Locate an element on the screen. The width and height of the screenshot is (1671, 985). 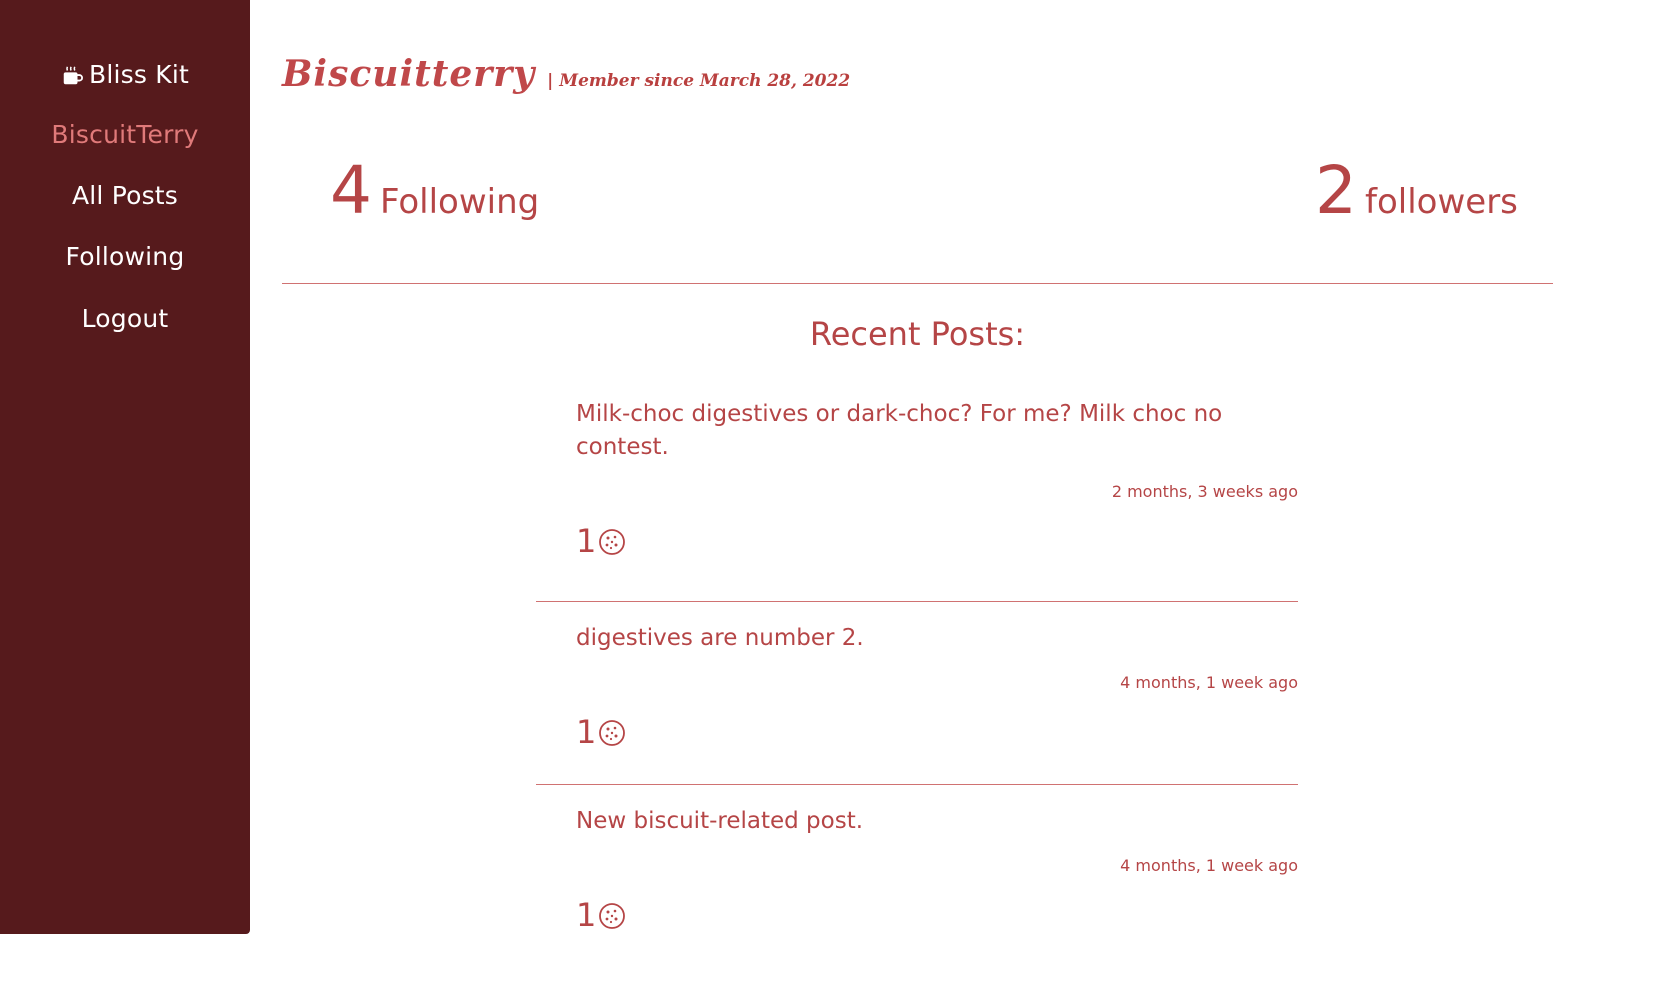
following-label: Following is located at coordinates (460, 202).